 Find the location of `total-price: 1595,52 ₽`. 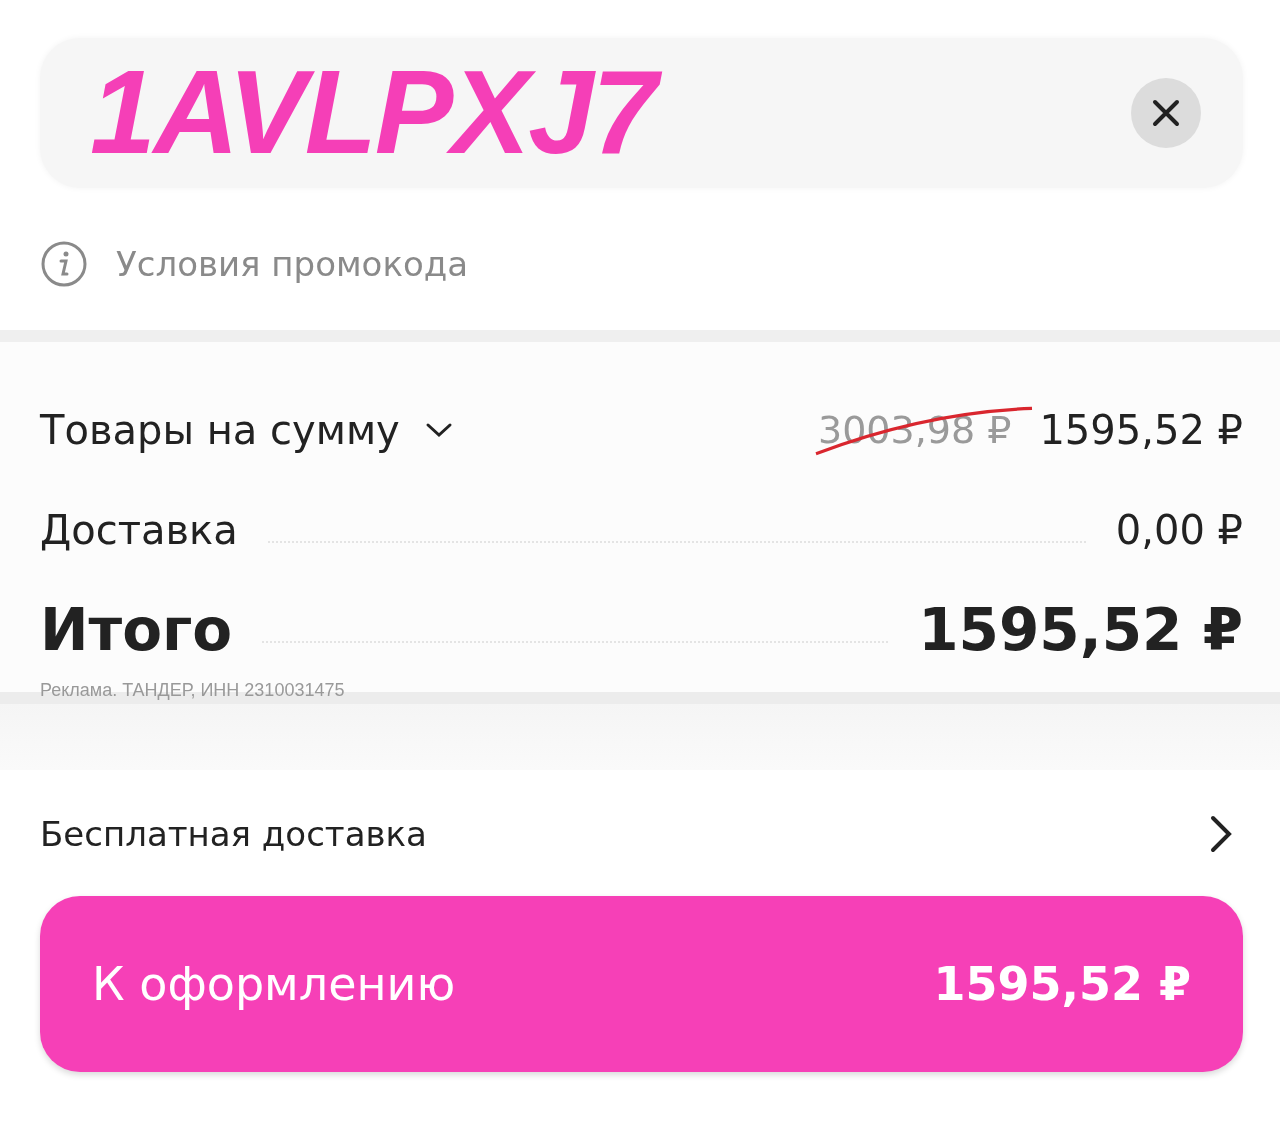

total-price: 1595,52 ₽ is located at coordinates (1080, 630).